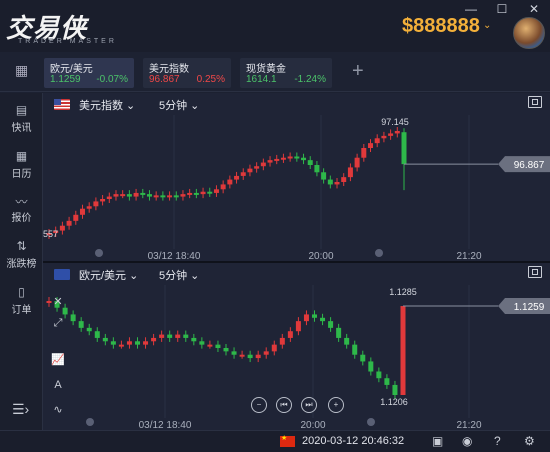 The width and height of the screenshot is (550, 452). Describe the element at coordinates (21, 164) in the screenshot. I see `sidebar-item-calendar: ▦ 日历` at that location.